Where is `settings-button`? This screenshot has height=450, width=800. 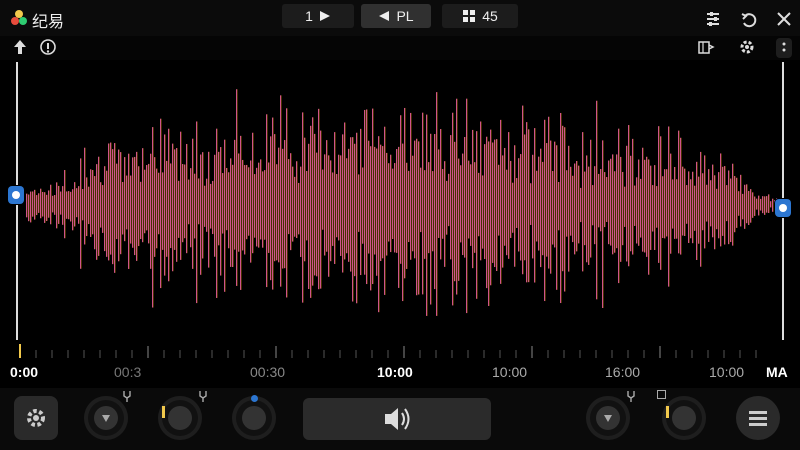
settings-button is located at coordinates (36, 418).